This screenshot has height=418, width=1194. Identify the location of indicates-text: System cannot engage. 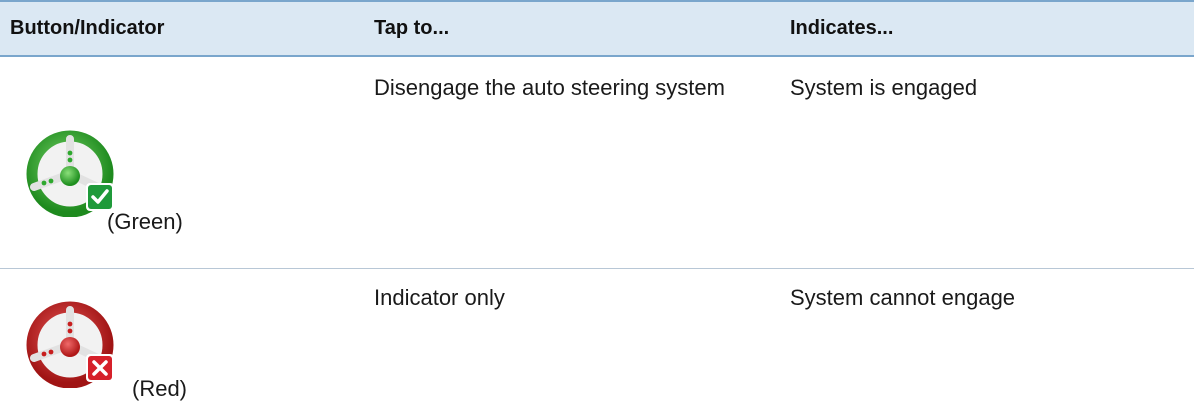
(903, 297).